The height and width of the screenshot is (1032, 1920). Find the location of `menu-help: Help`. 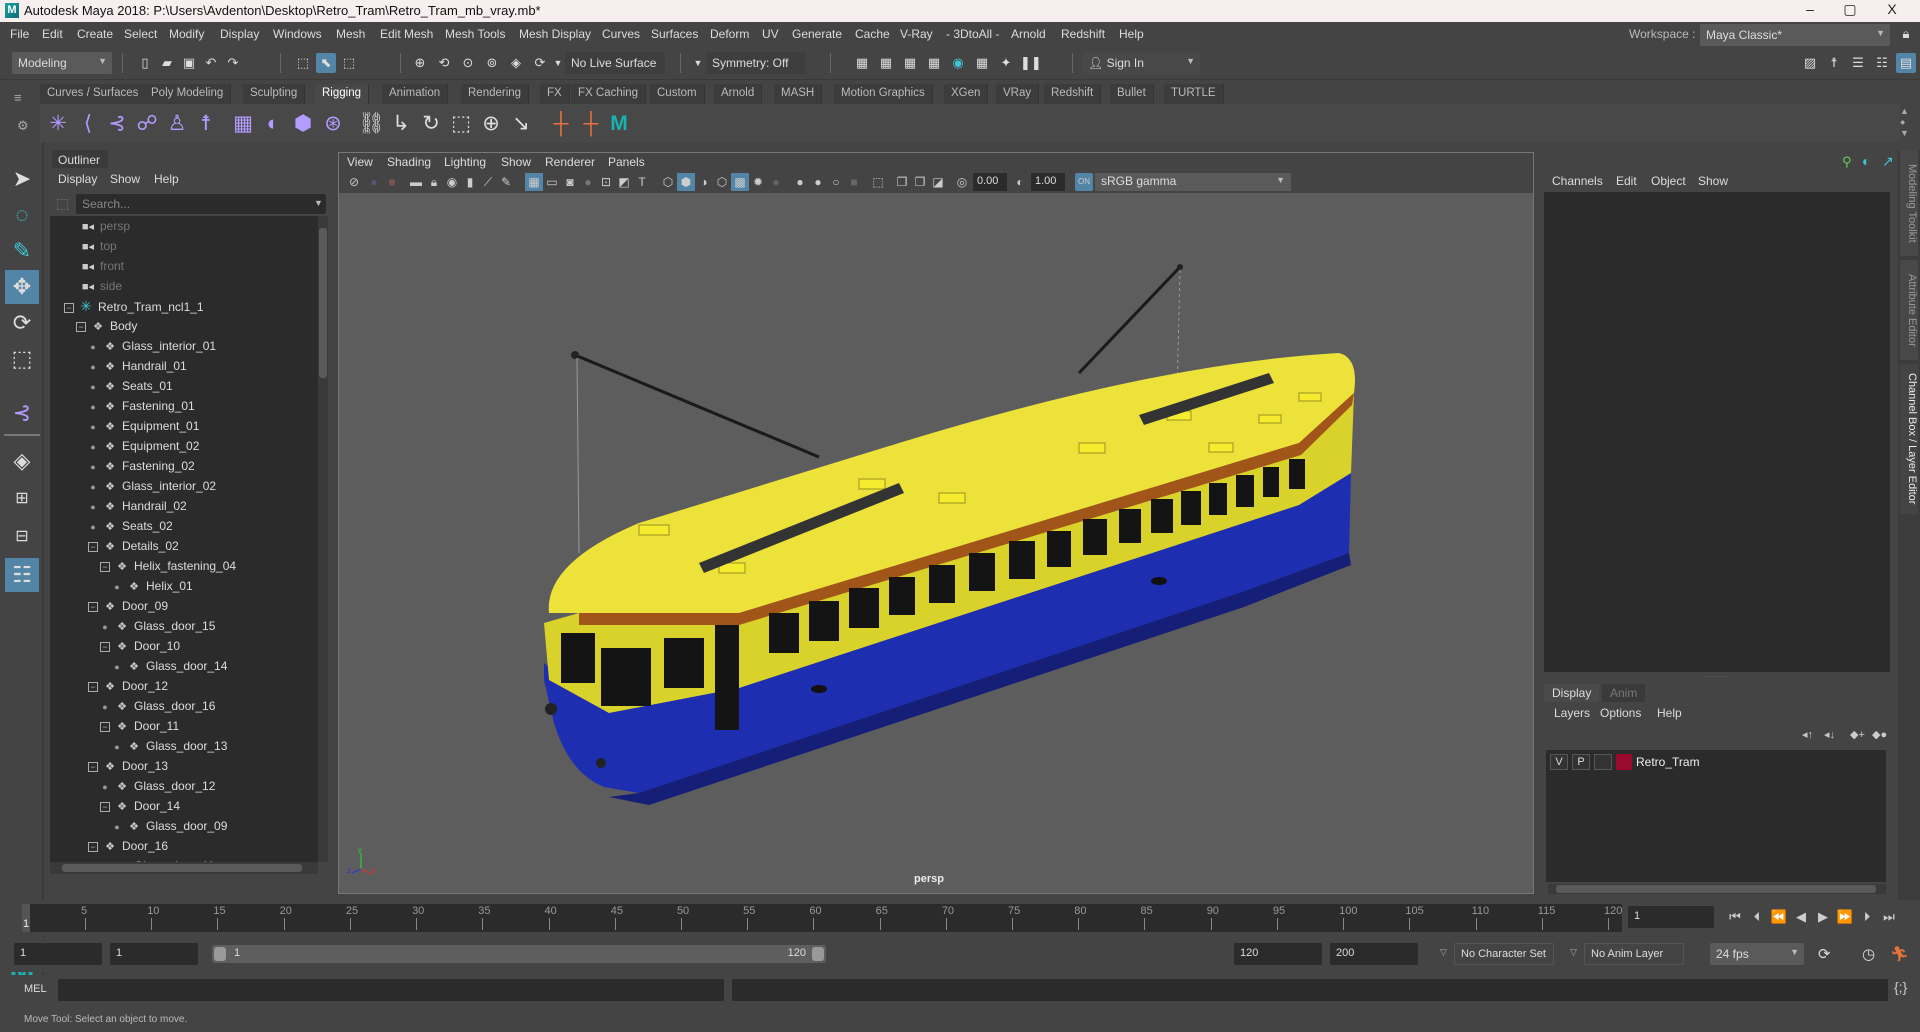

menu-help: Help is located at coordinates (1131, 34).